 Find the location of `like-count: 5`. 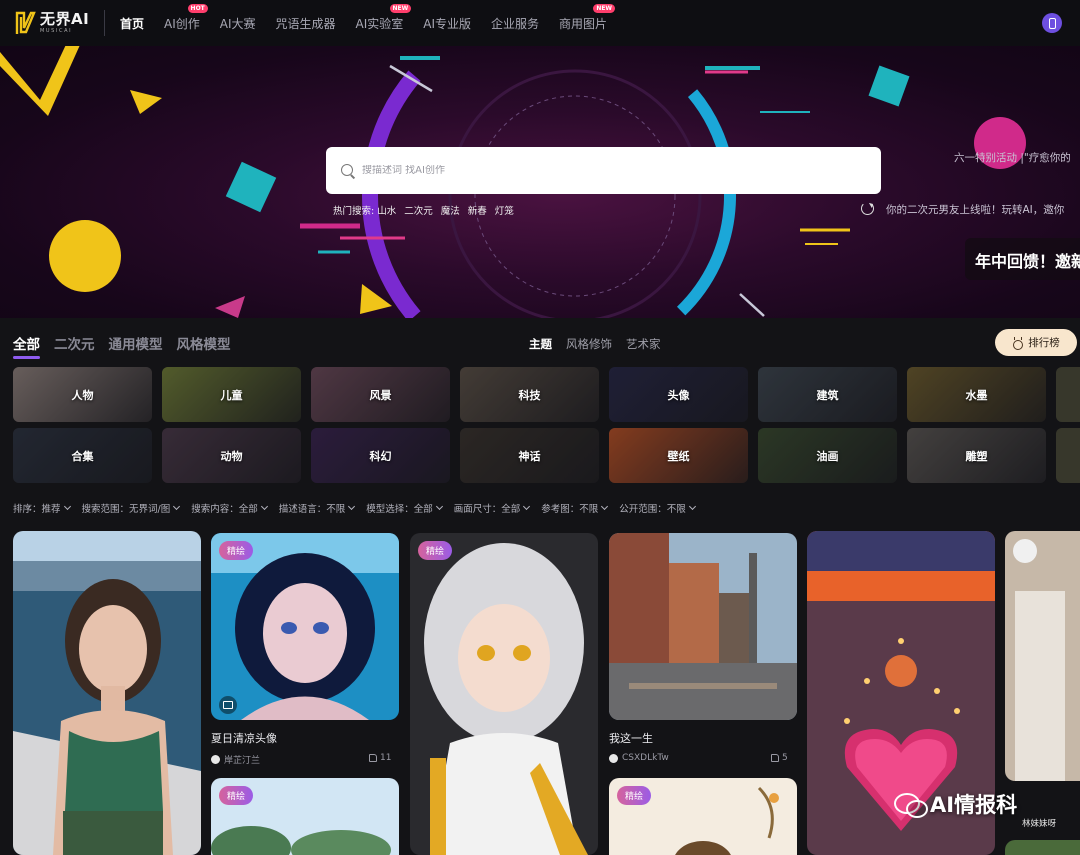

like-count: 5 is located at coordinates (779, 758).